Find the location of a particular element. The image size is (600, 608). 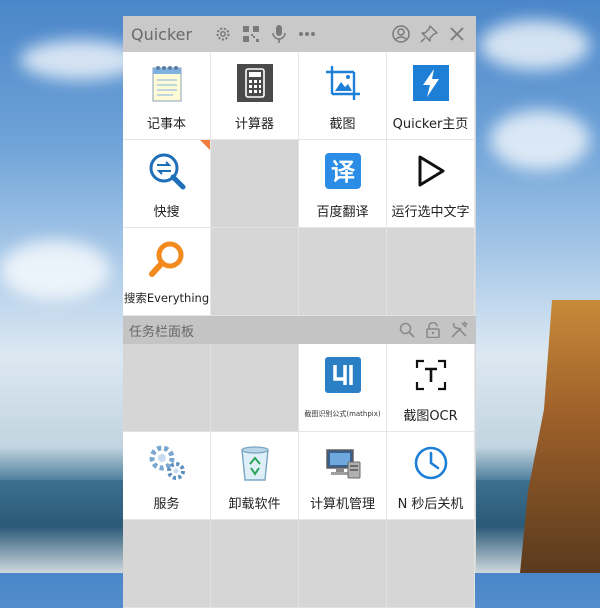

action-label: 运行选中文字 is located at coordinates (430, 212).